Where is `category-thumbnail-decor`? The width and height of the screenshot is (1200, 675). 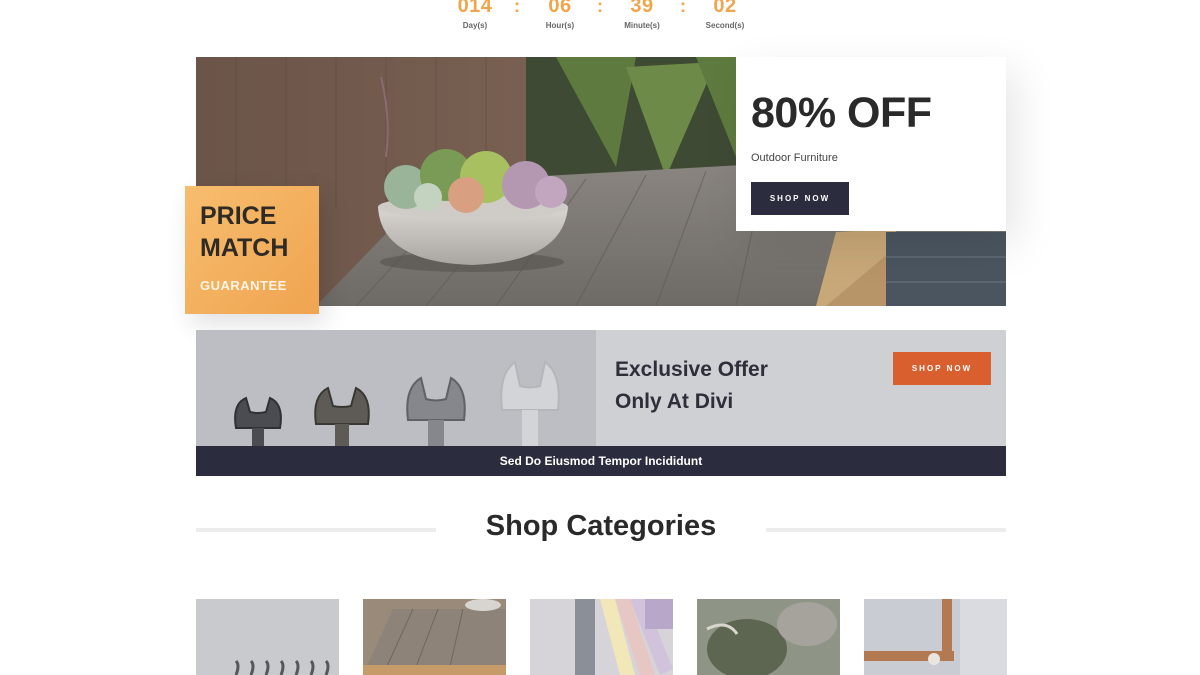 category-thumbnail-decor is located at coordinates (935, 637).